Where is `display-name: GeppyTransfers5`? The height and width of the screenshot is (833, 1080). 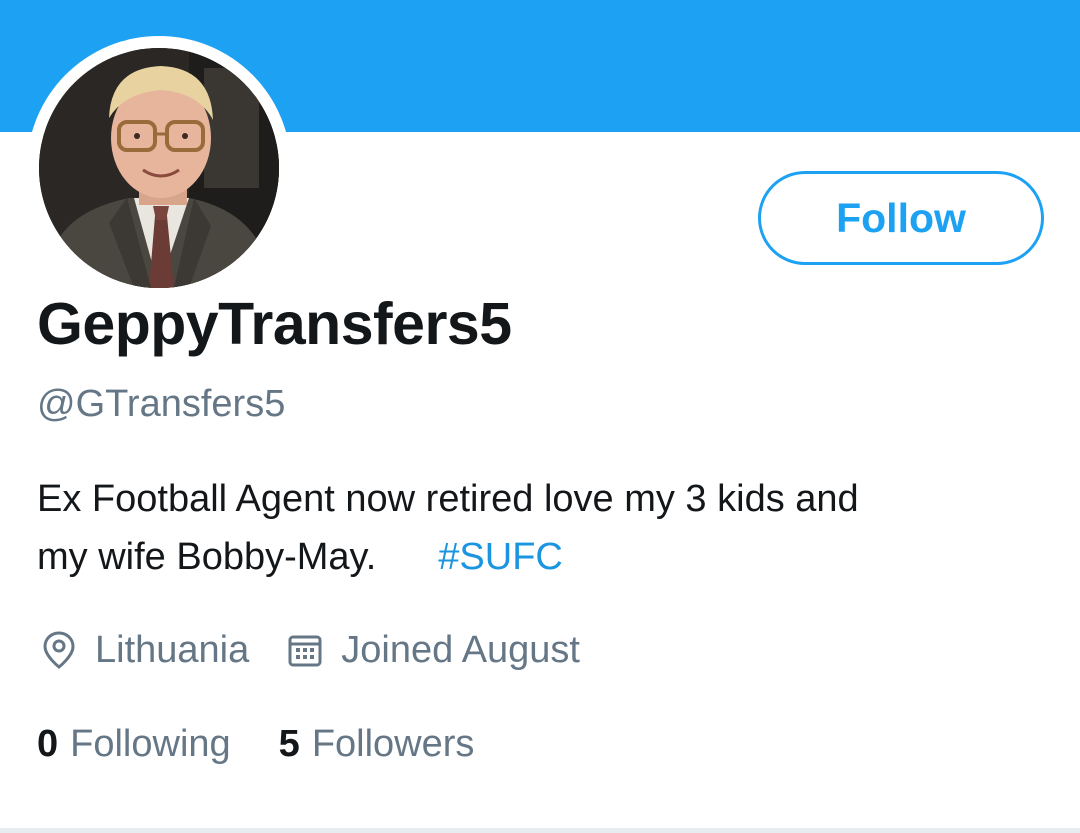 display-name: GeppyTransfers5 is located at coordinates (274, 324).